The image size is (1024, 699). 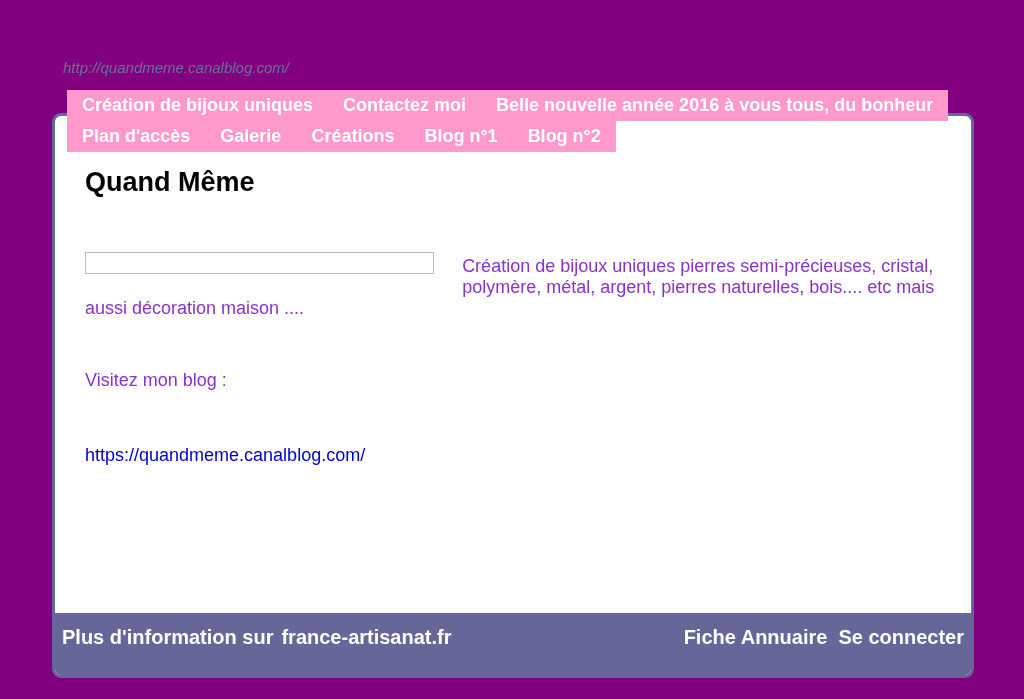 What do you see at coordinates (225, 455) in the screenshot?
I see `blog-link: https://quandmeme.canalblog.com/` at bounding box center [225, 455].